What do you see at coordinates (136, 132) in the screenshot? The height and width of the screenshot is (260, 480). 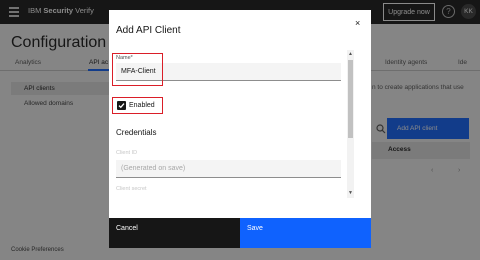 I see `credentials-heading: Credentials` at bounding box center [136, 132].